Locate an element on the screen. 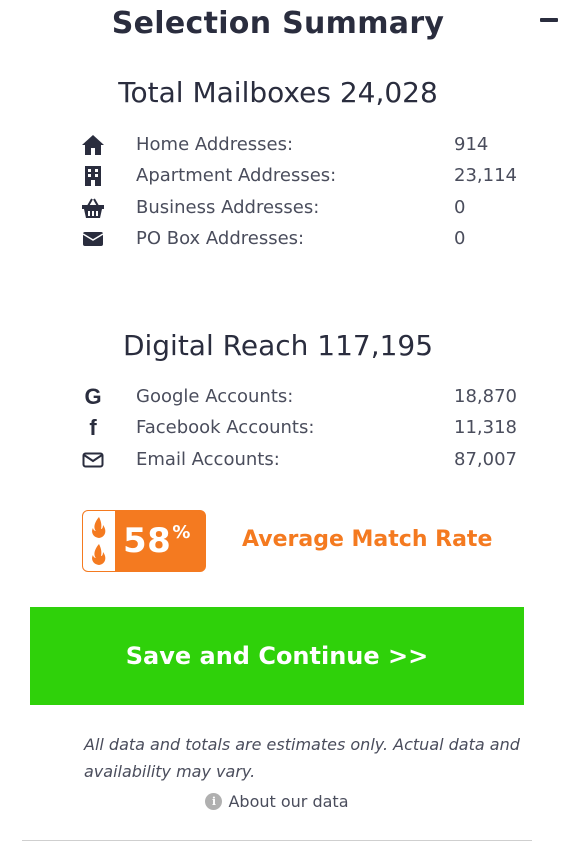  business-addresses-label: Business Addresses: is located at coordinates (228, 207).